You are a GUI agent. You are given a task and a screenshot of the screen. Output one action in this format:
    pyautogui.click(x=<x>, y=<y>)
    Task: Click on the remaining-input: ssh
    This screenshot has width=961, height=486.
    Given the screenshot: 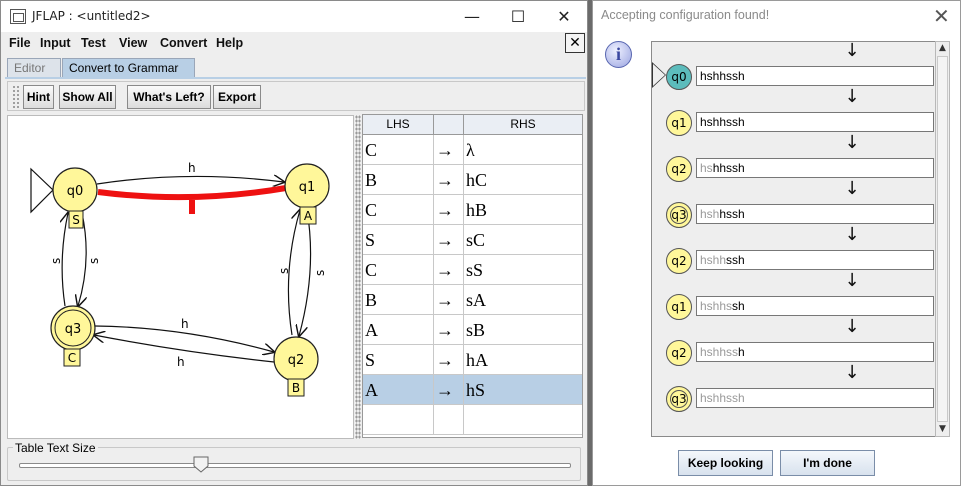 What is the action you would take?
    pyautogui.click(x=735, y=260)
    